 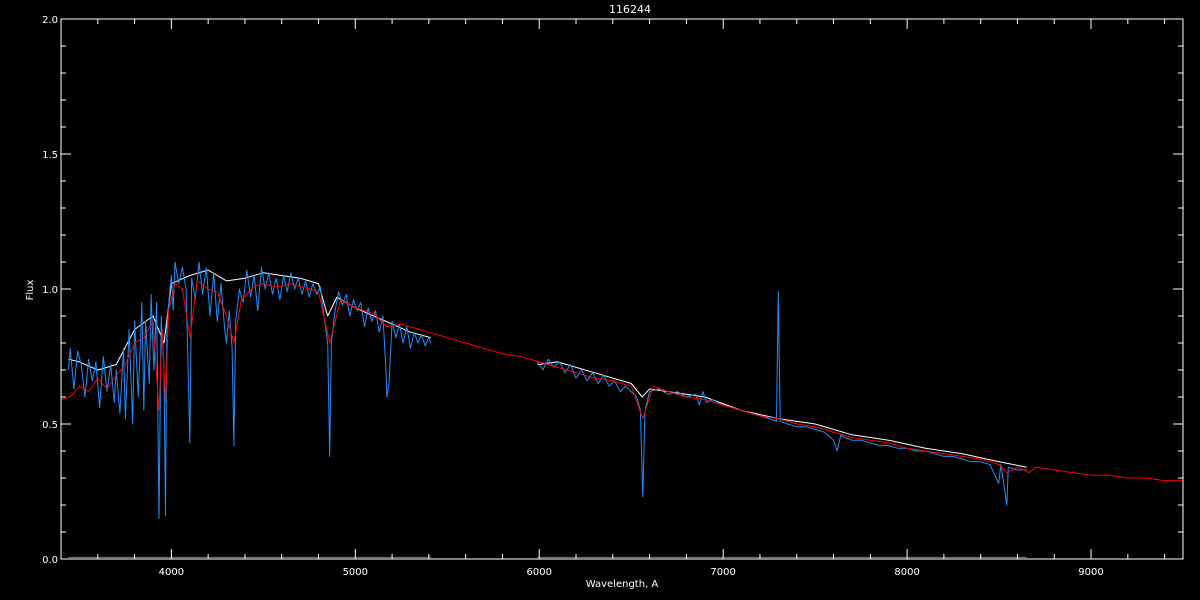 I want to click on chart-title: 116244, so click(x=630, y=9).